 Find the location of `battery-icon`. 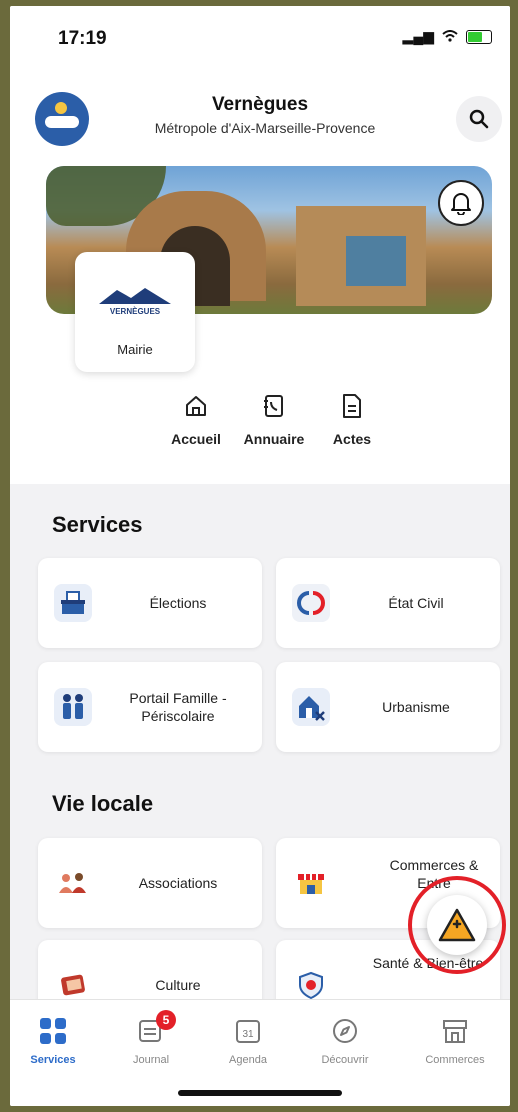

battery-icon is located at coordinates (479, 36).